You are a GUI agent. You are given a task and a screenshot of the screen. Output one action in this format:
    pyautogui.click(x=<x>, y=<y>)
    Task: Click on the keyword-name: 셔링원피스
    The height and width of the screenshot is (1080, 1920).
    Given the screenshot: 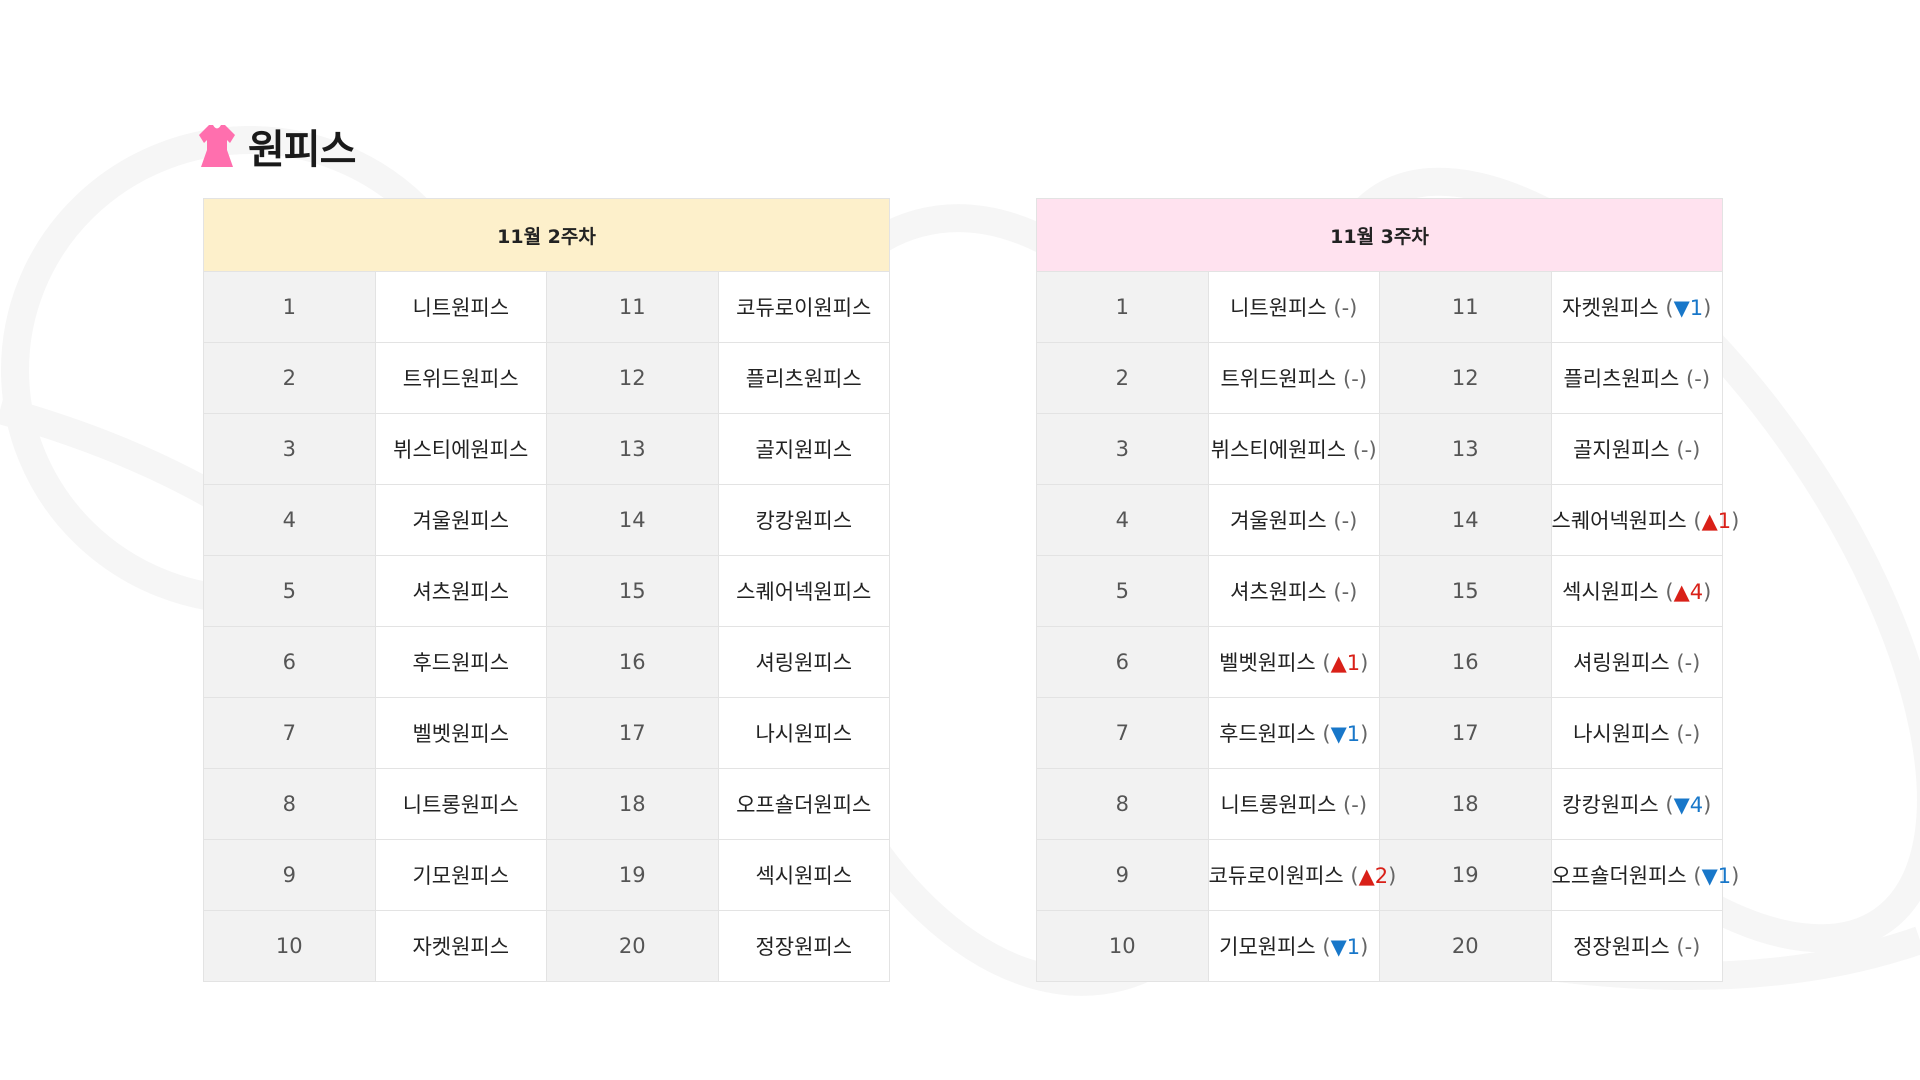 What is the action you would take?
    pyautogui.click(x=1621, y=663)
    